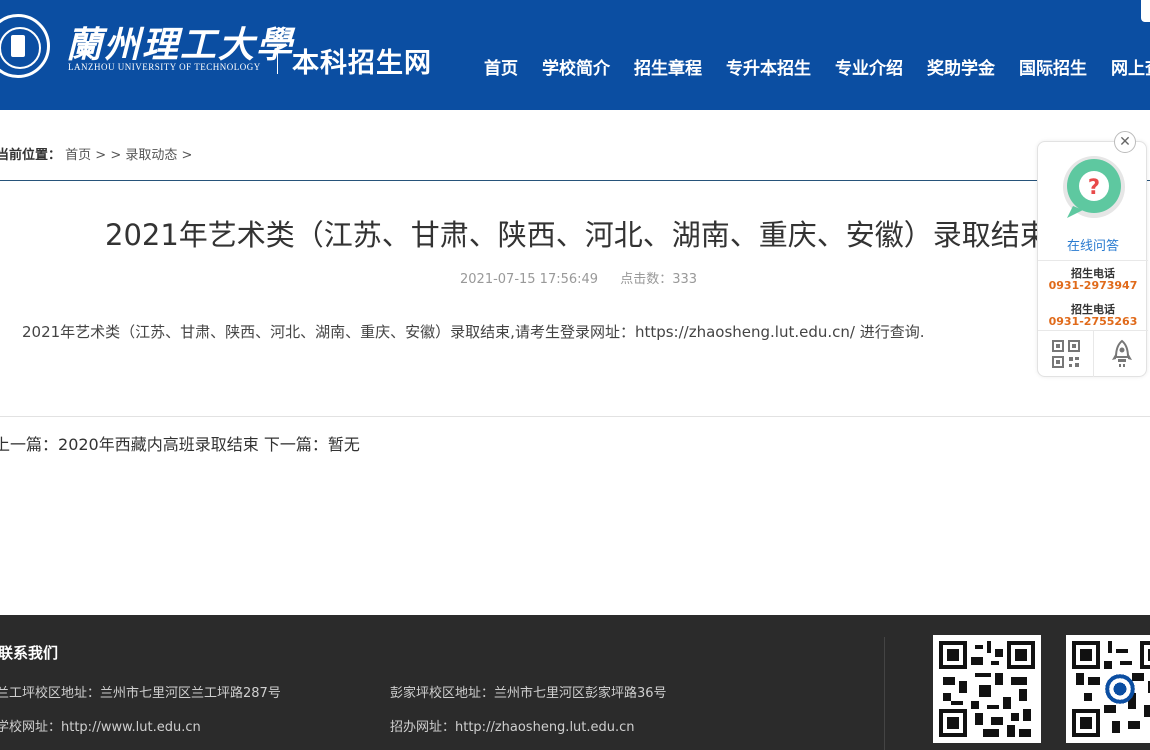 Image resolution: width=1150 pixels, height=750 pixels. What do you see at coordinates (29, 653) in the screenshot?
I see `footer-title: 联系我们` at bounding box center [29, 653].